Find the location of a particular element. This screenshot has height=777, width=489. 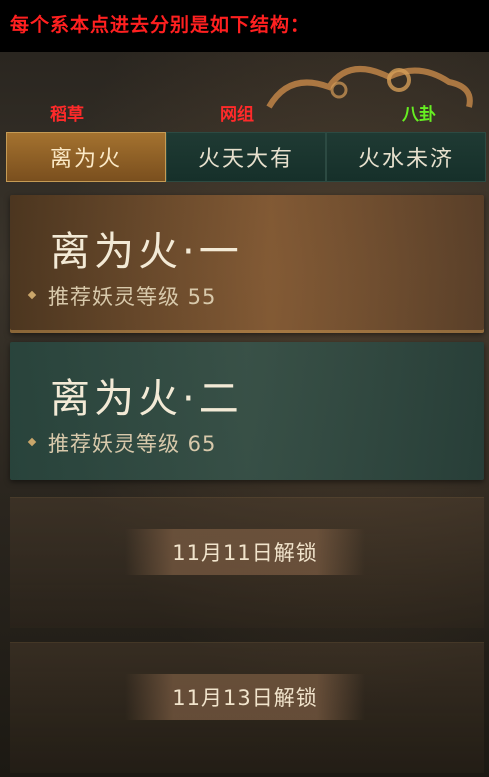

tab-label: 火水未济 is located at coordinates (405, 159).